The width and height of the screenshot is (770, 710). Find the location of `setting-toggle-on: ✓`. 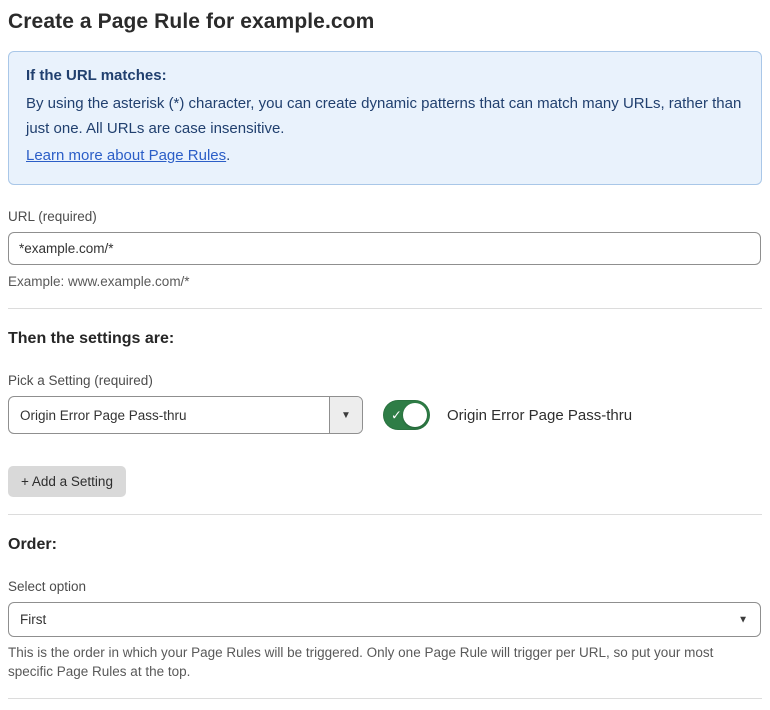

setting-toggle-on: ✓ is located at coordinates (406, 415).